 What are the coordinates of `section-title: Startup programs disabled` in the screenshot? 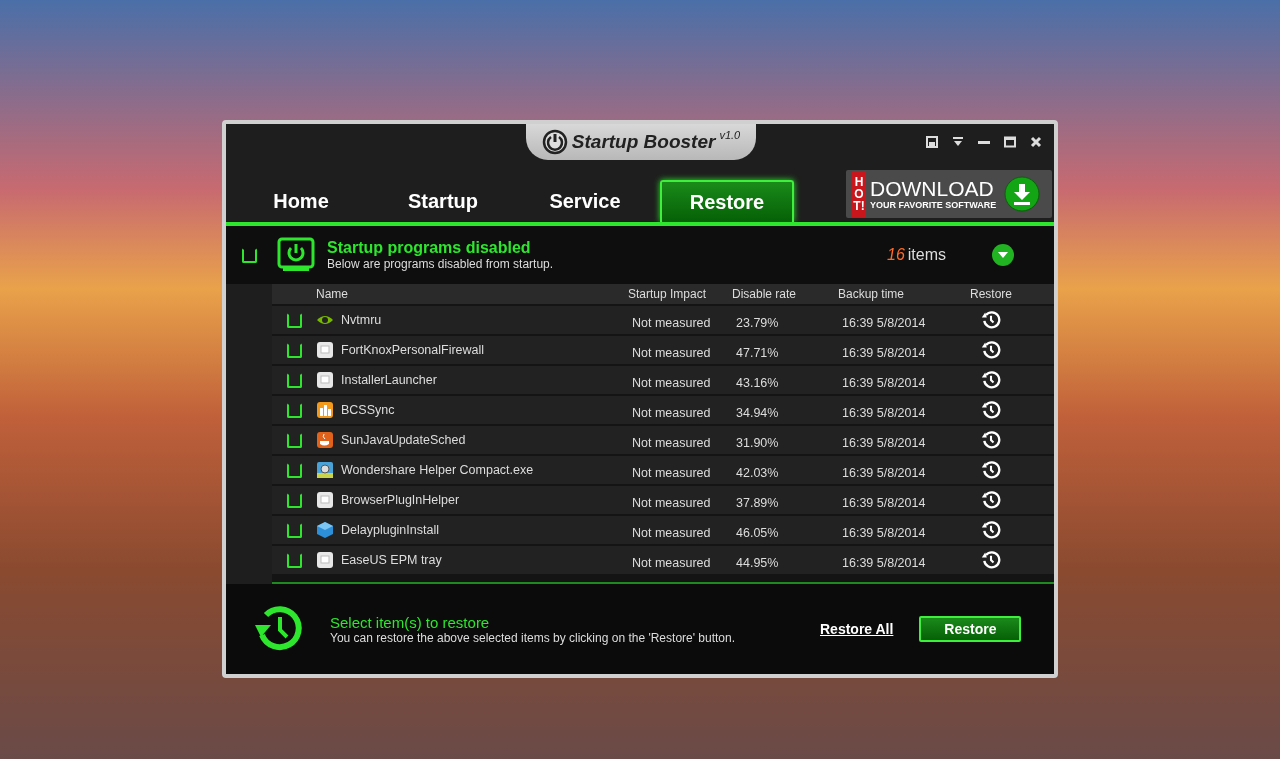 It's located at (429, 248).